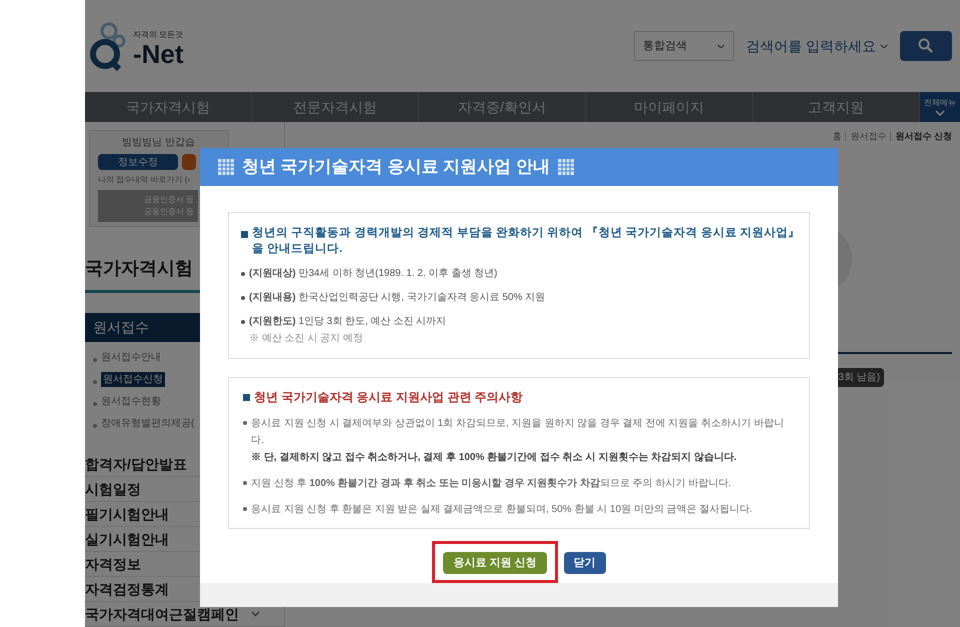 This screenshot has height=627, width=960. I want to click on search-icon, so click(926, 46).